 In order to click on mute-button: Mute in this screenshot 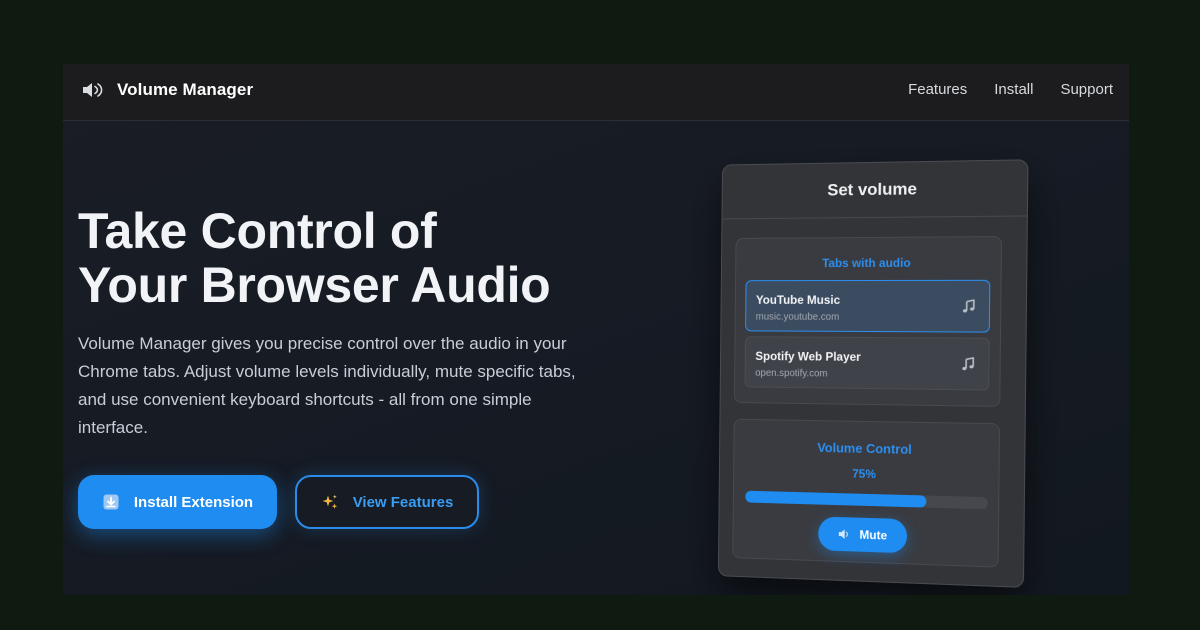, I will do `click(863, 535)`.